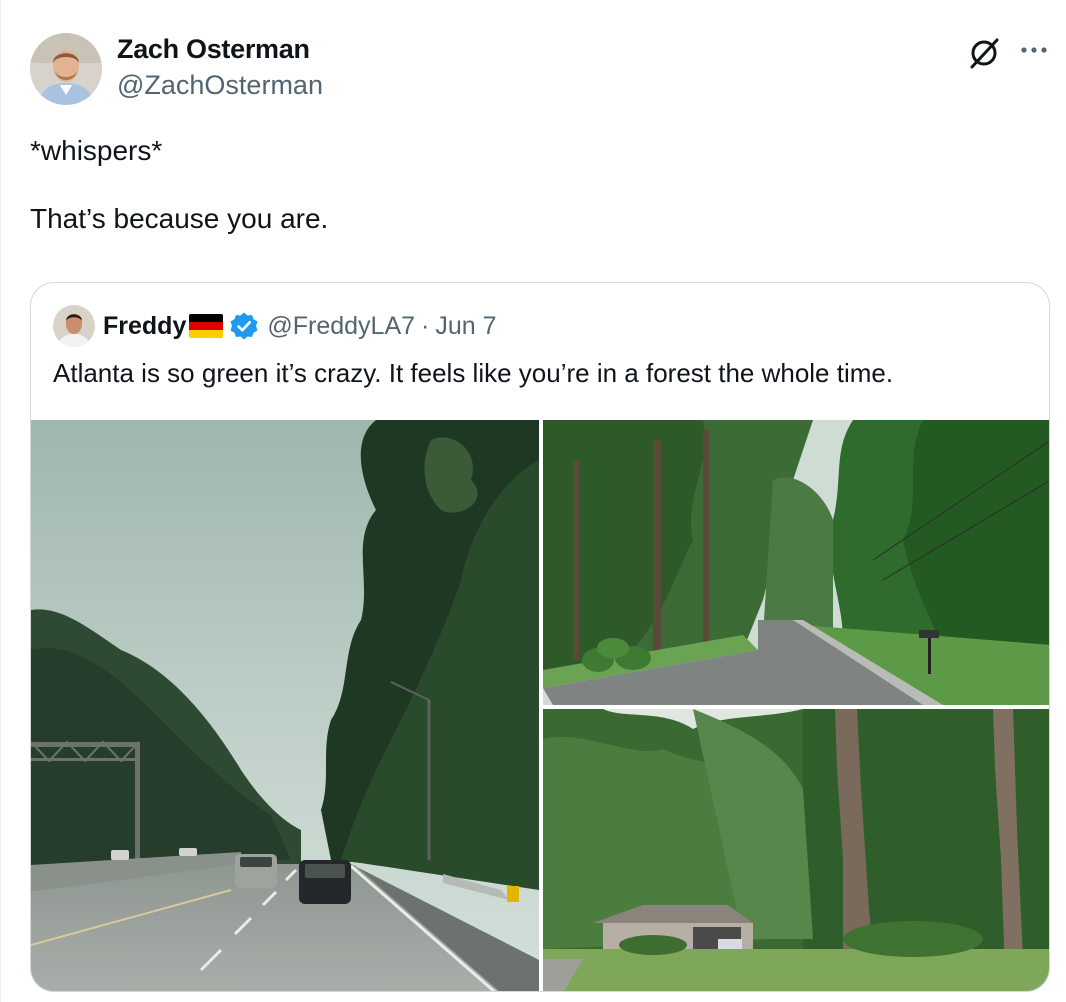 The height and width of the screenshot is (1002, 1066). What do you see at coordinates (796, 562) in the screenshot?
I see `suburban-road-with-pines-photo` at bounding box center [796, 562].